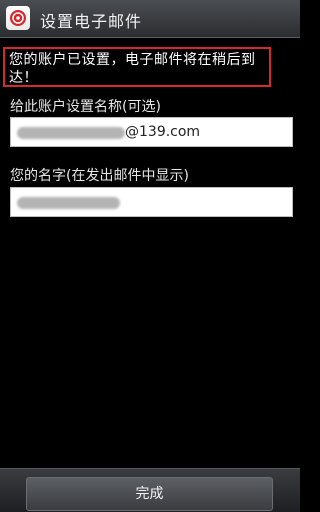  Describe the element at coordinates (149, 494) in the screenshot. I see `done-button: 完成` at that location.